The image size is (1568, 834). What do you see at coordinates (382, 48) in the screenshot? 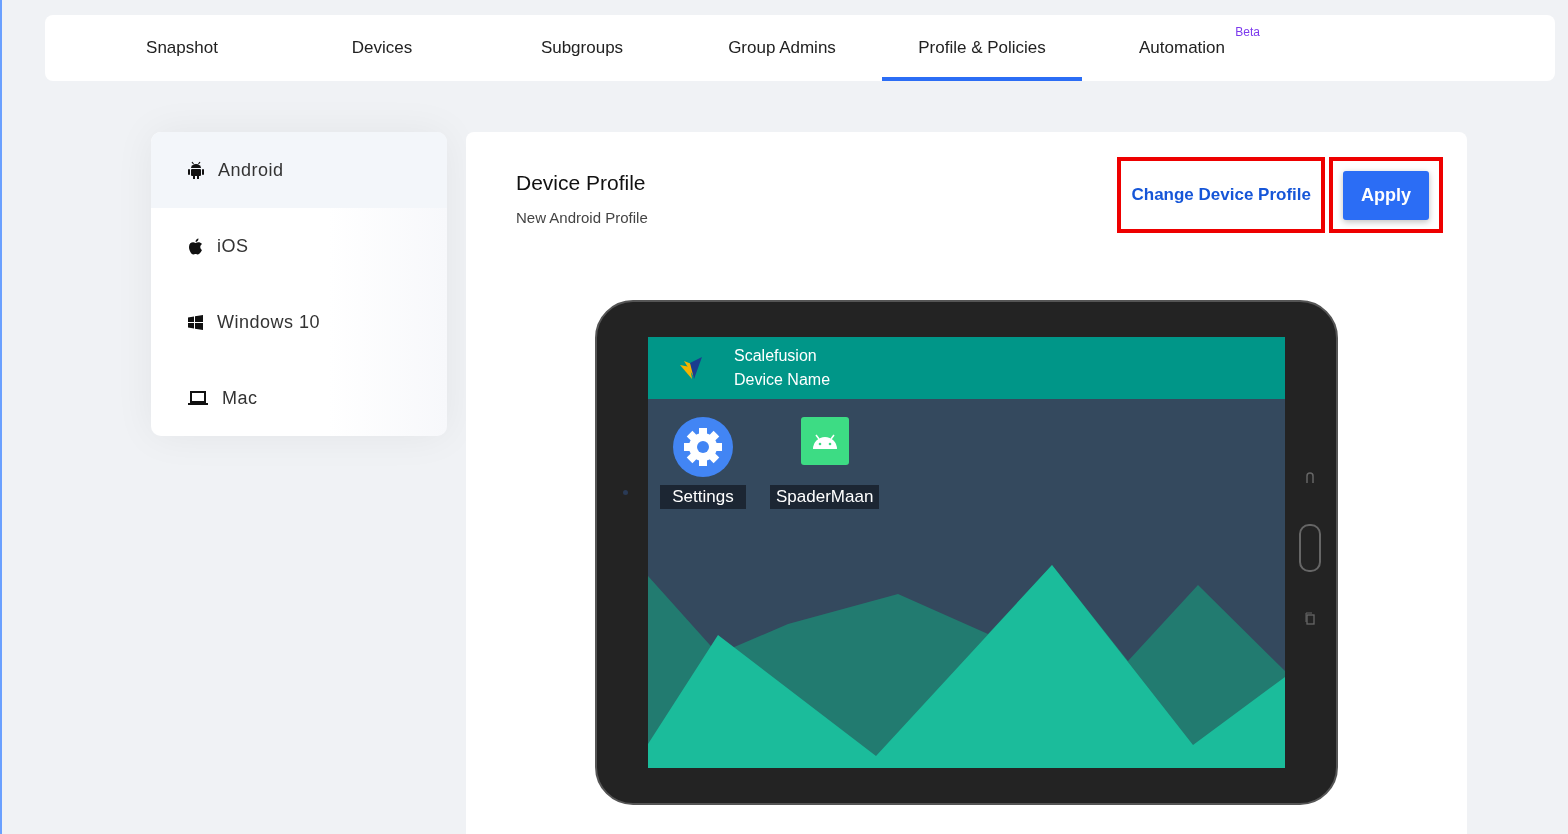
I see `tab: Devices` at bounding box center [382, 48].